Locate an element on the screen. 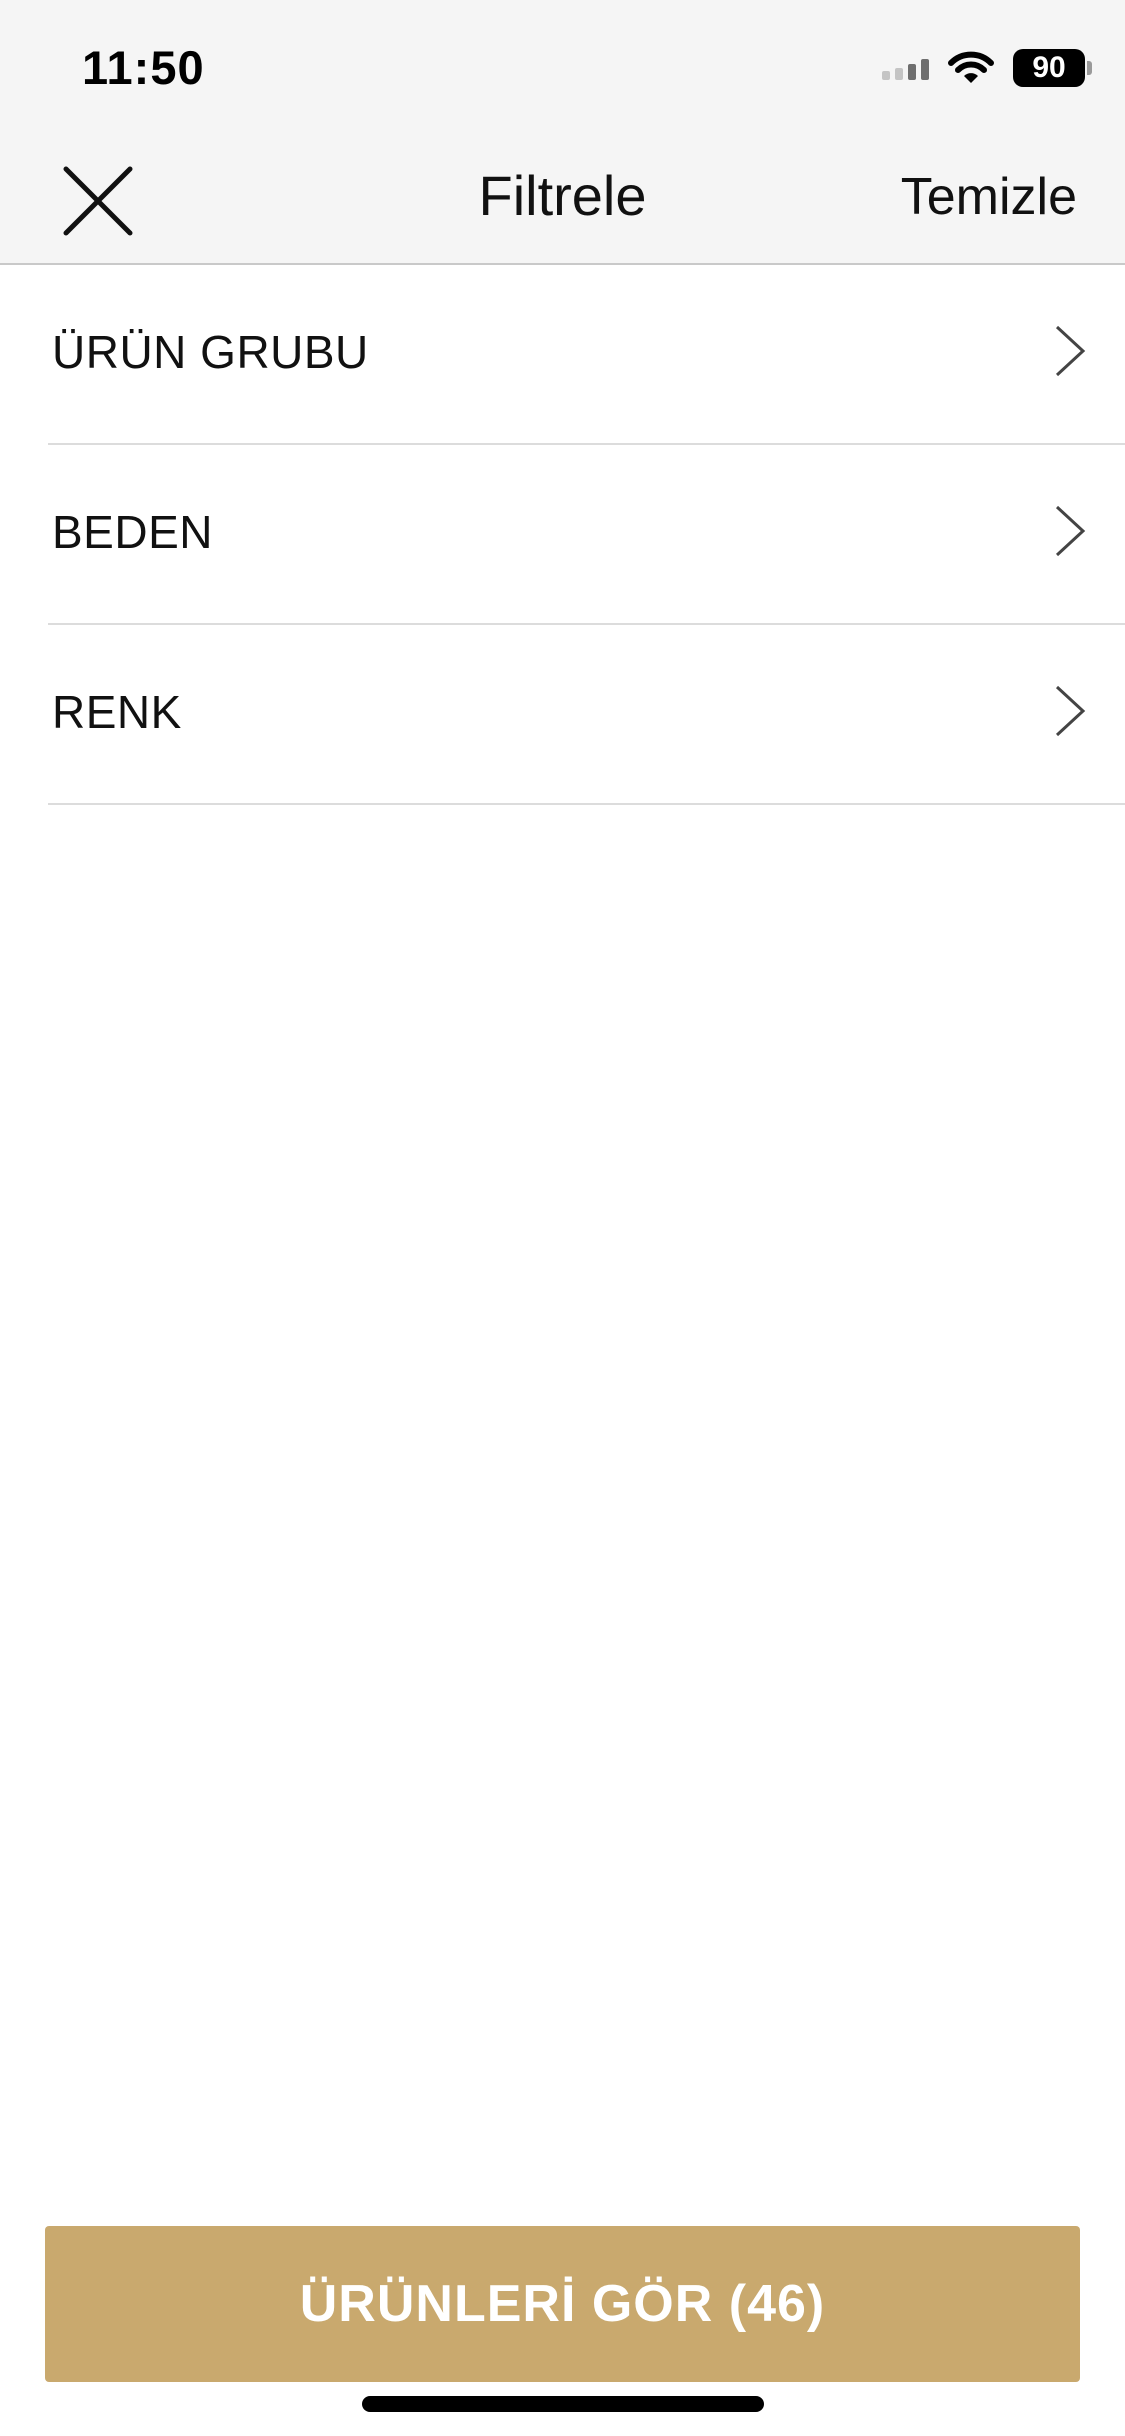 Image resolution: width=1125 pixels, height=2436 pixels. clear-button: Temizle is located at coordinates (989, 197).